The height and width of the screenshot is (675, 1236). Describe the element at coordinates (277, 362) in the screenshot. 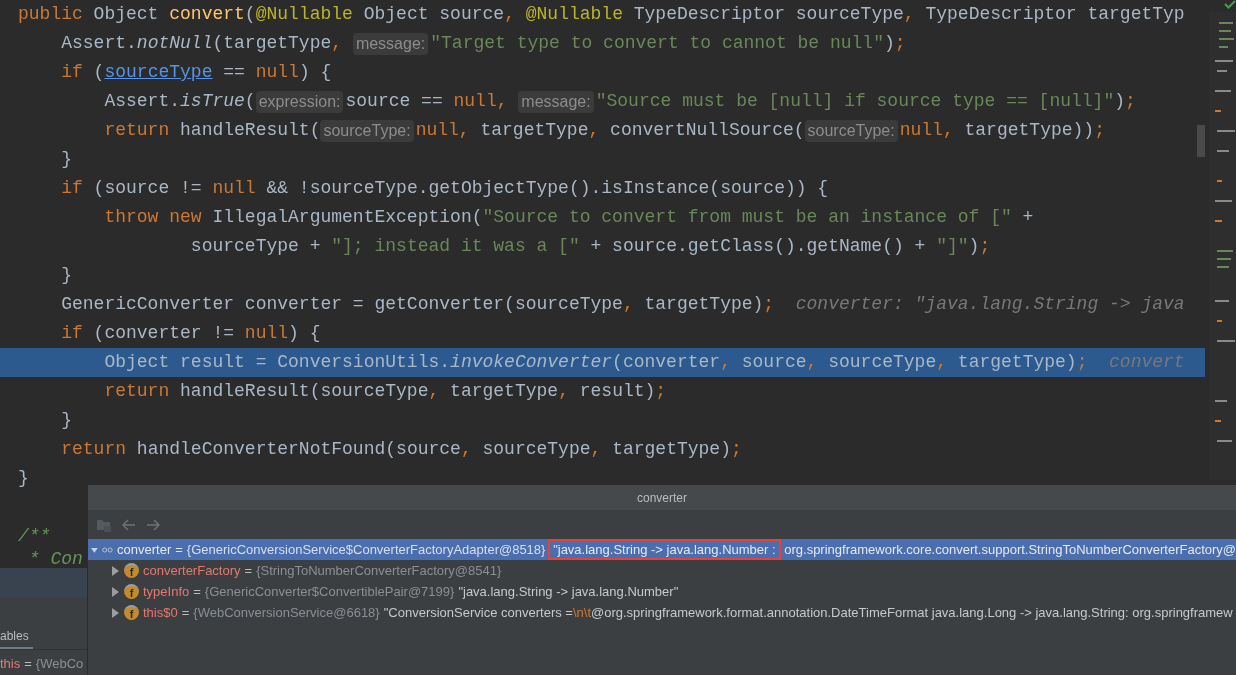

I see `code-text: Object result = ConversionUtils.` at that location.